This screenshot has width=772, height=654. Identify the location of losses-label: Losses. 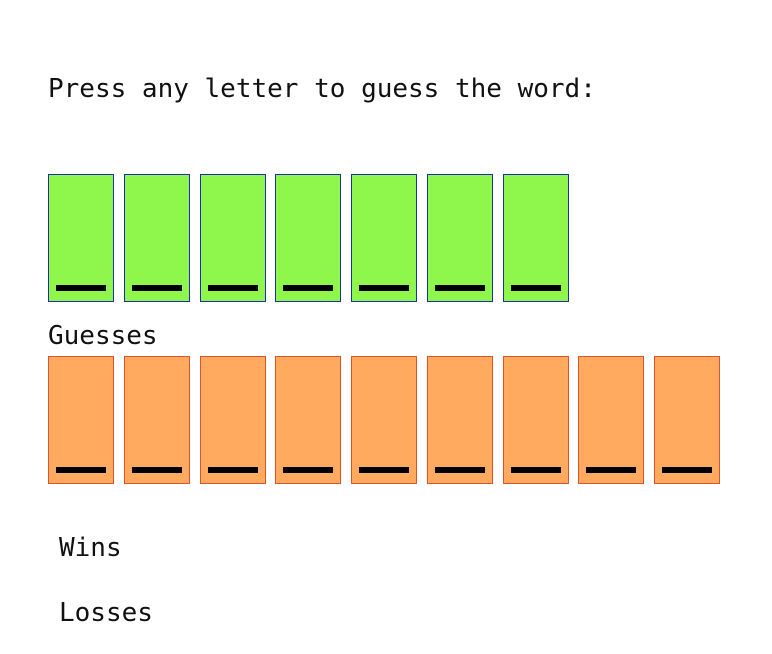
(106, 613).